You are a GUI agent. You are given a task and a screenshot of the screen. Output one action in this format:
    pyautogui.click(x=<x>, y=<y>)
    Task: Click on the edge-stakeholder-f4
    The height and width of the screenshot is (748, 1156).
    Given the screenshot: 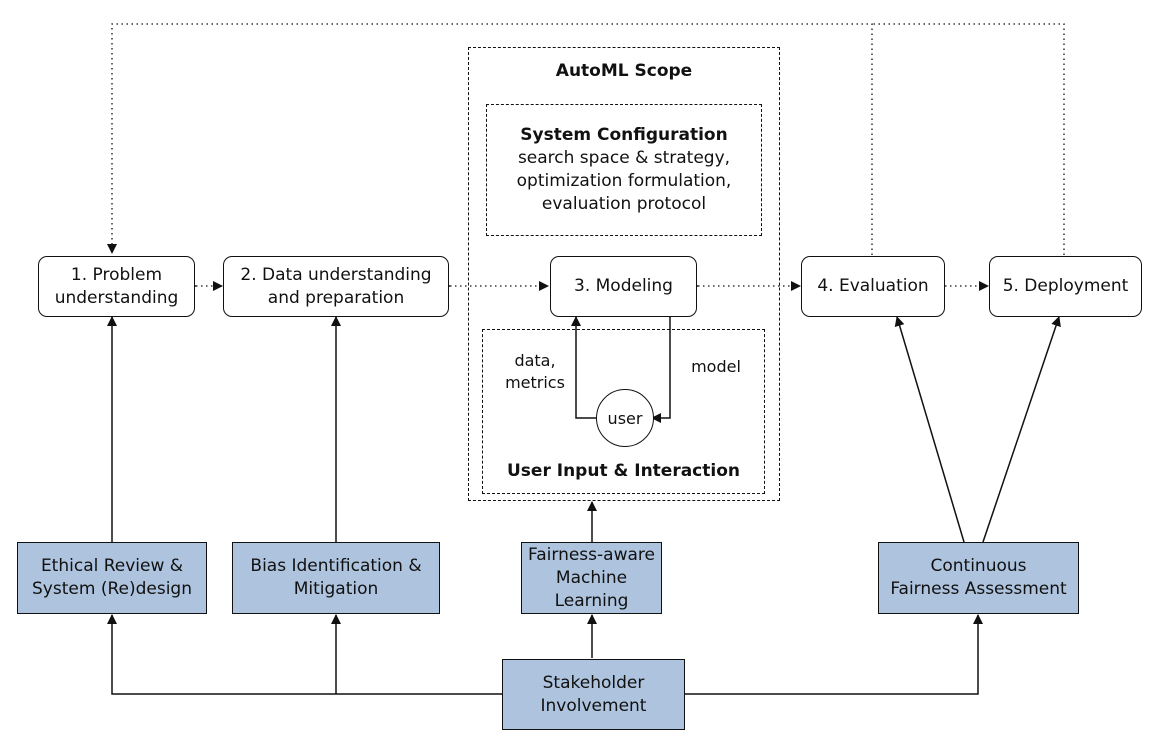 What is the action you would take?
    pyautogui.click(x=834, y=654)
    